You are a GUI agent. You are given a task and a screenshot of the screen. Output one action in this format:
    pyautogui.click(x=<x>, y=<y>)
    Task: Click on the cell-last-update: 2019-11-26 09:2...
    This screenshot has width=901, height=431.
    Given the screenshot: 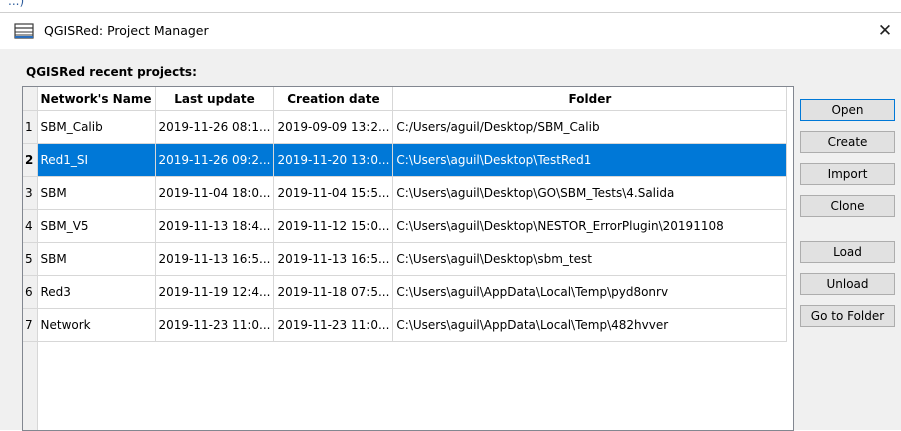 What is the action you would take?
    pyautogui.click(x=215, y=160)
    